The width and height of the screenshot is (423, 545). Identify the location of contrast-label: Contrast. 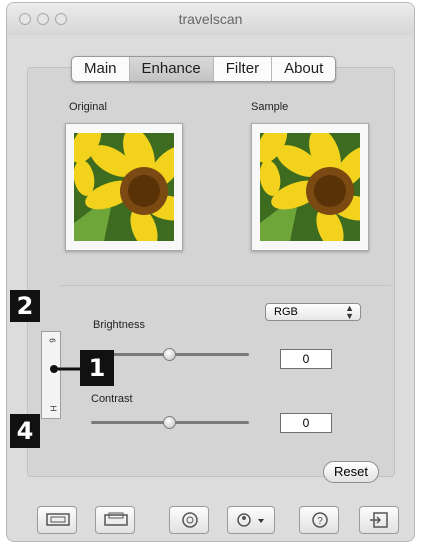
(112, 399).